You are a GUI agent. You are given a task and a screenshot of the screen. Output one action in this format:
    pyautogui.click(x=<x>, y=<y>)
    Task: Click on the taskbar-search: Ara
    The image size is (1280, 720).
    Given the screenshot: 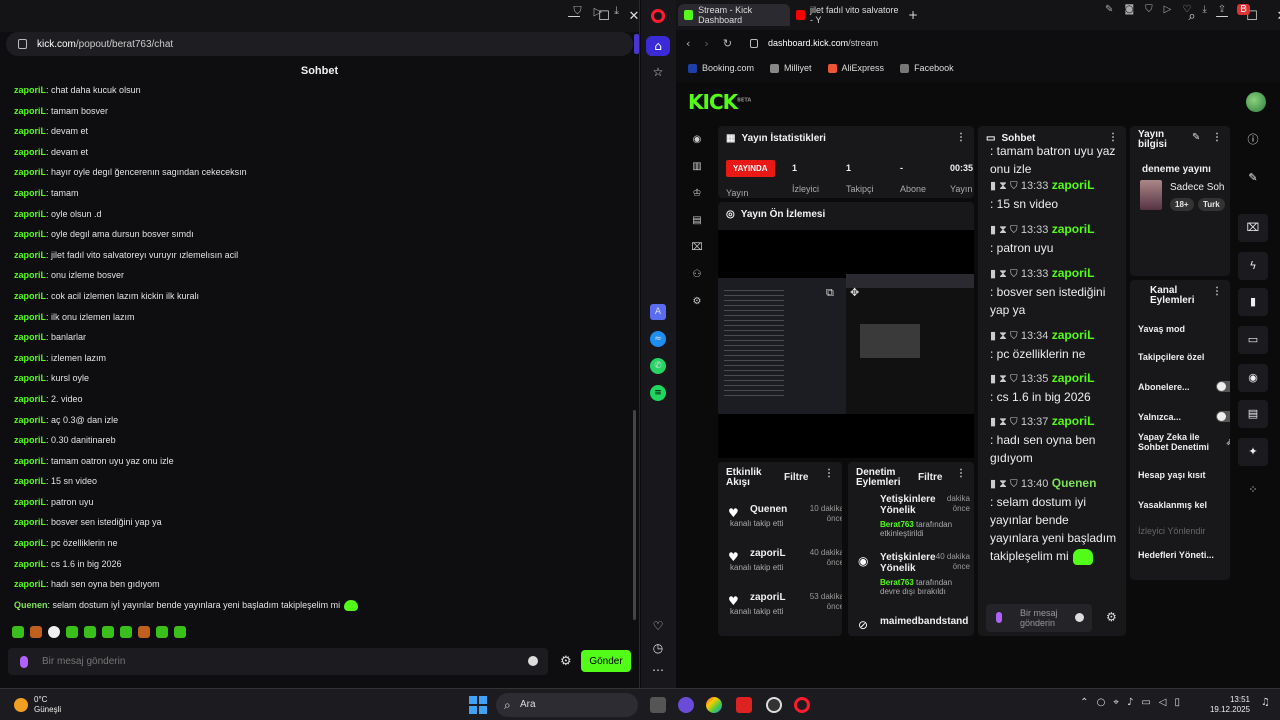 What is the action you would take?
    pyautogui.click(x=567, y=705)
    